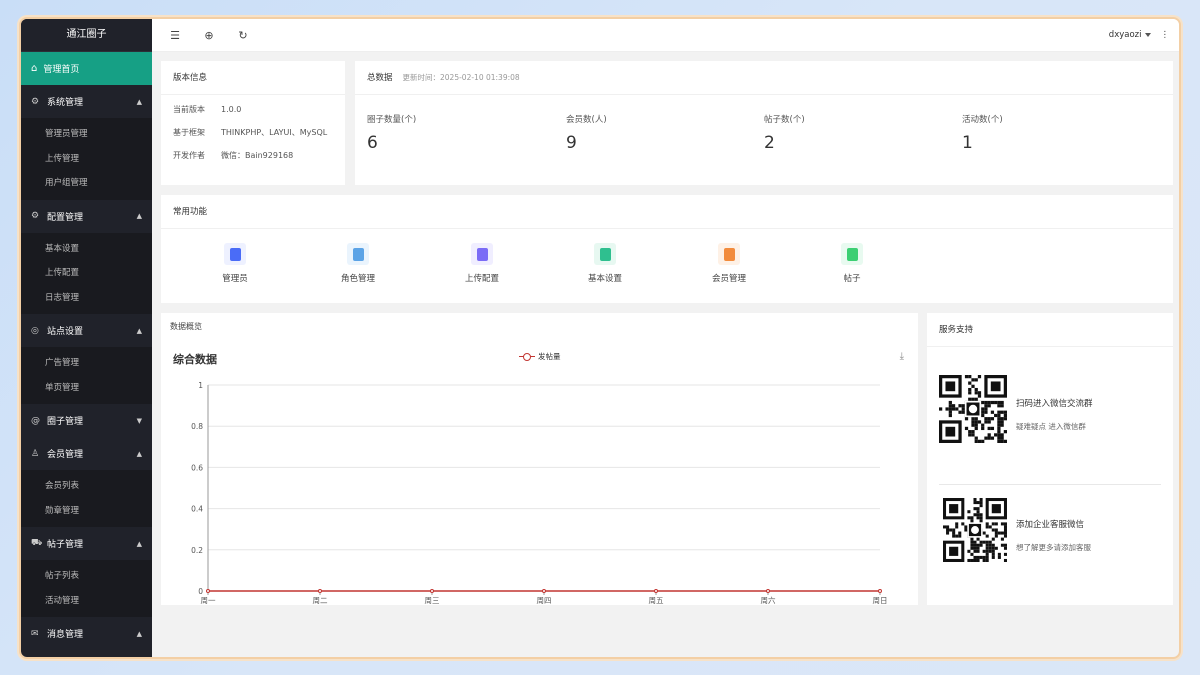 The height and width of the screenshot is (675, 1200). What do you see at coordinates (86, 633) in the screenshot?
I see `sidebar-group: ✉ 消息管理 ▲` at bounding box center [86, 633].